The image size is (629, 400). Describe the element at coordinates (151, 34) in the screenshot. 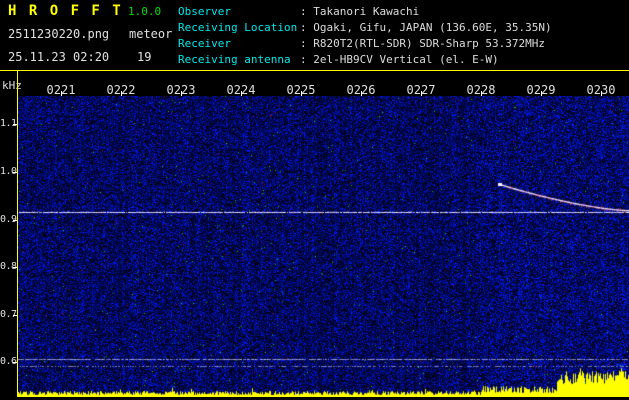

I see `observation-mode: meteor` at that location.